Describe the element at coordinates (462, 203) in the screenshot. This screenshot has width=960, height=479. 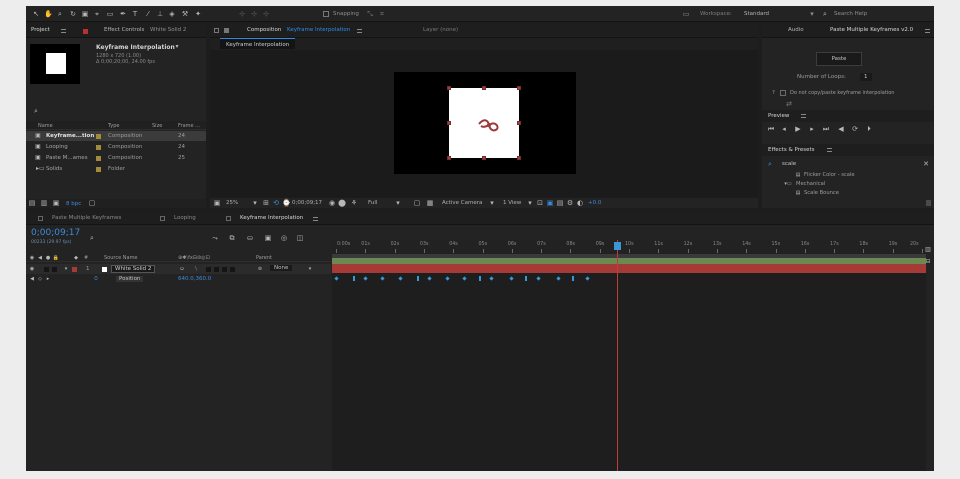
I see `camera-select: Active Camera` at that location.